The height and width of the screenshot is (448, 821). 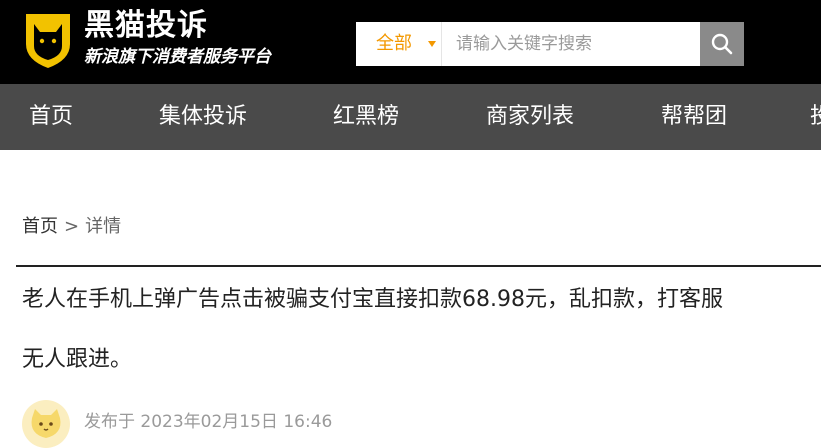 What do you see at coordinates (815, 117) in the screenshot?
I see `nav-item-truncated: 投` at bounding box center [815, 117].